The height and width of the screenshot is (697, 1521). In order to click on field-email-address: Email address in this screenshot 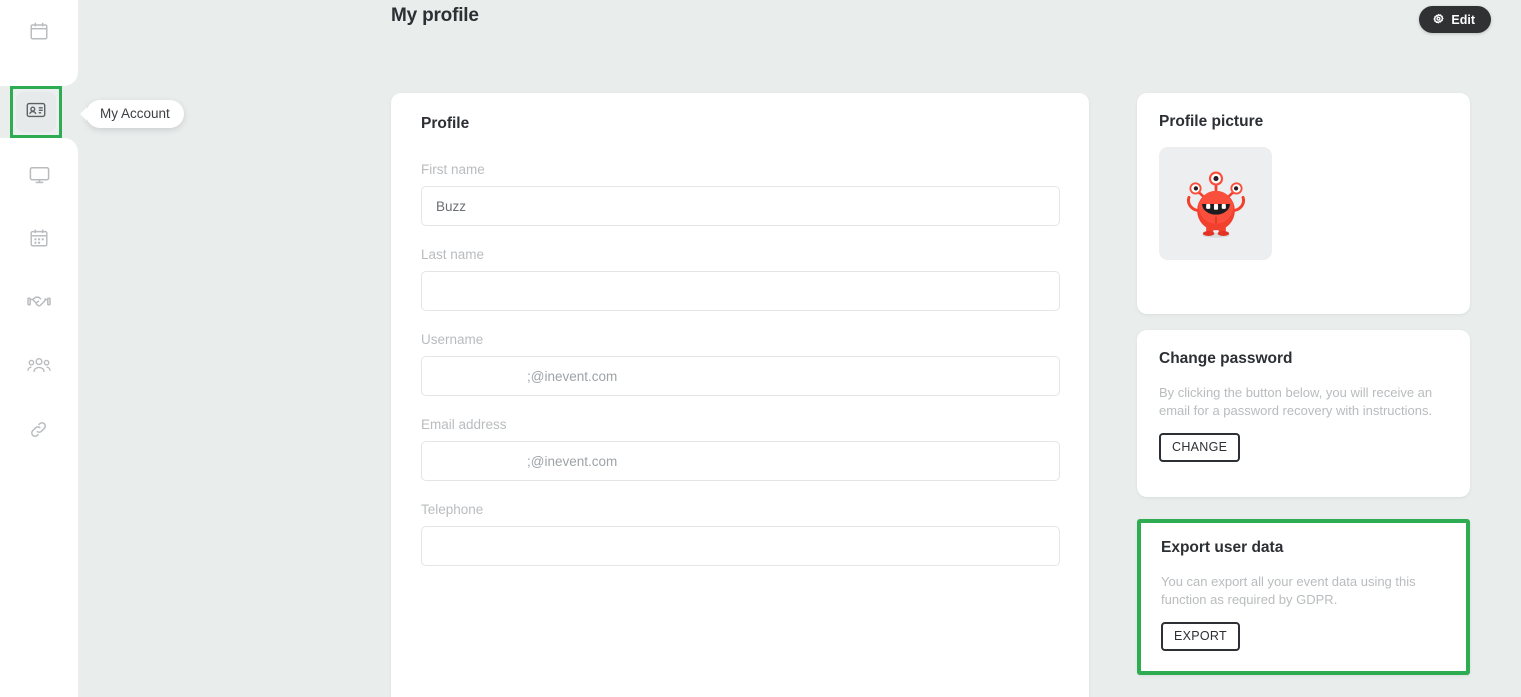, I will do `click(740, 449)`.